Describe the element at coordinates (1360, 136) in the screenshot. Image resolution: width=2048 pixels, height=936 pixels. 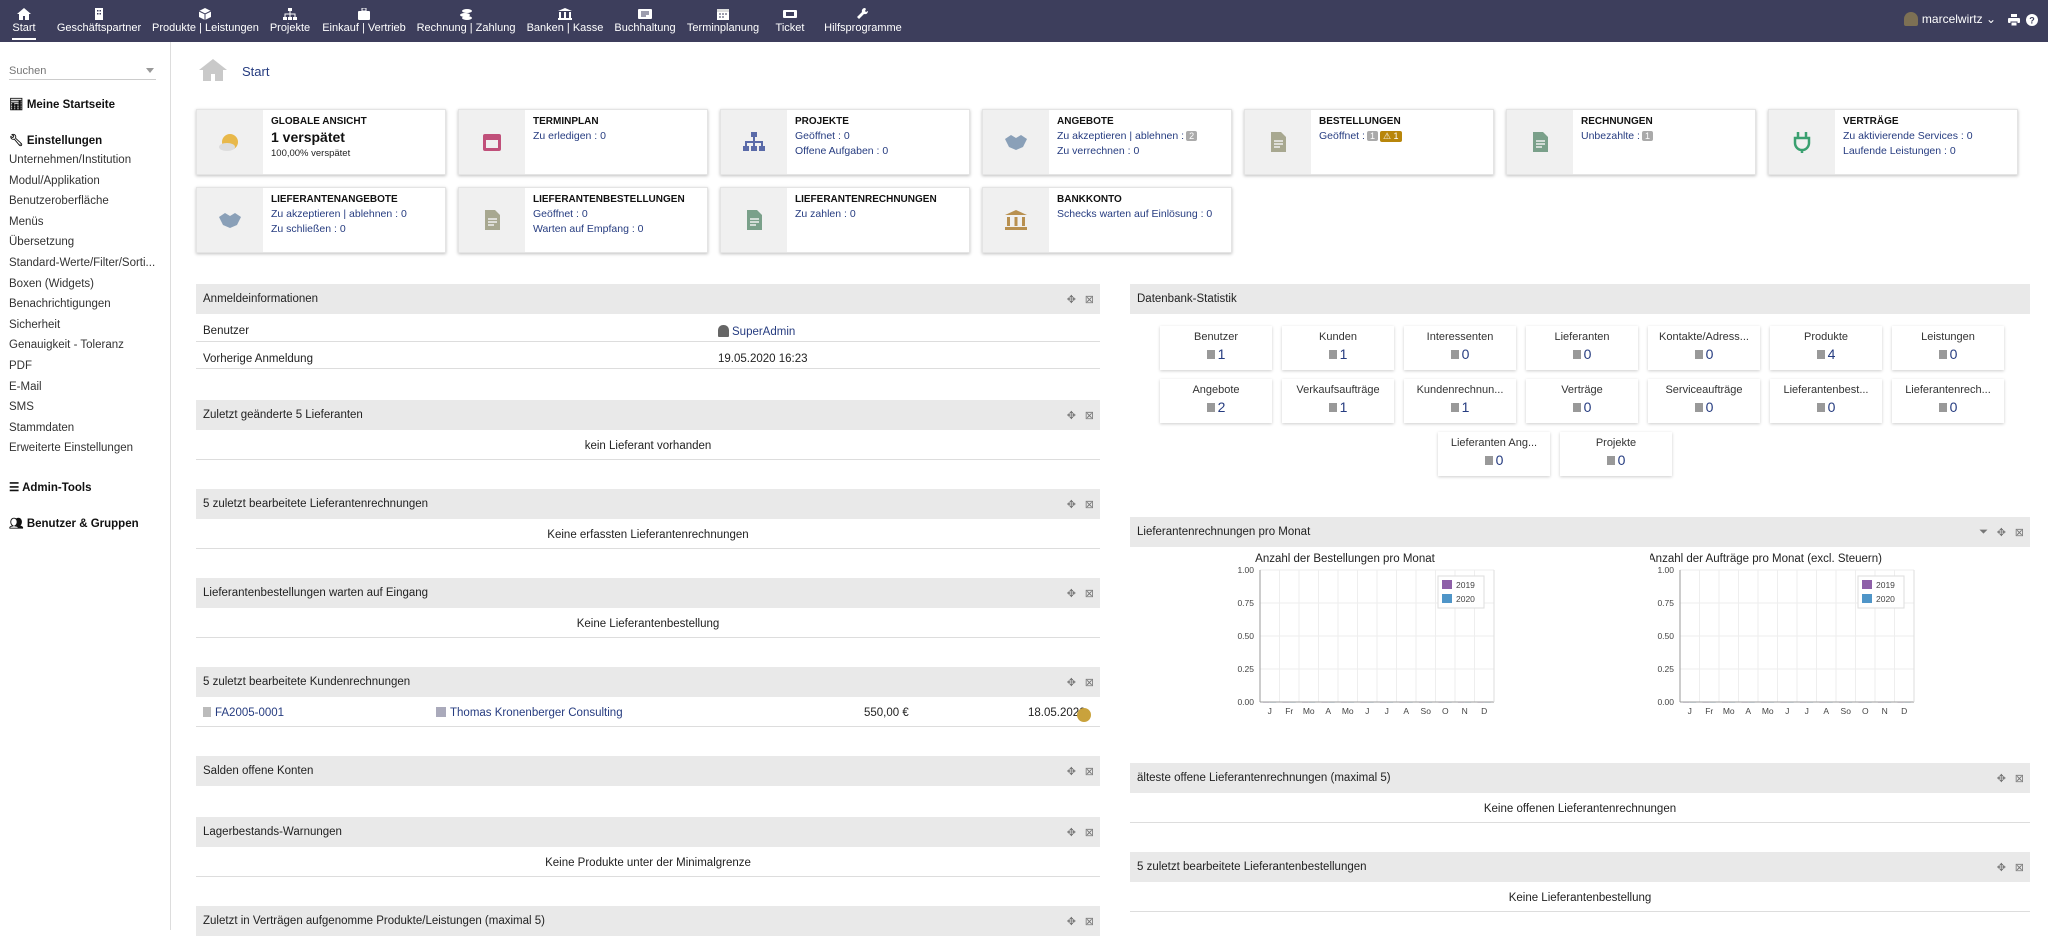
I see `card-line-1: Geöffnet :1 ⚠ 1` at that location.